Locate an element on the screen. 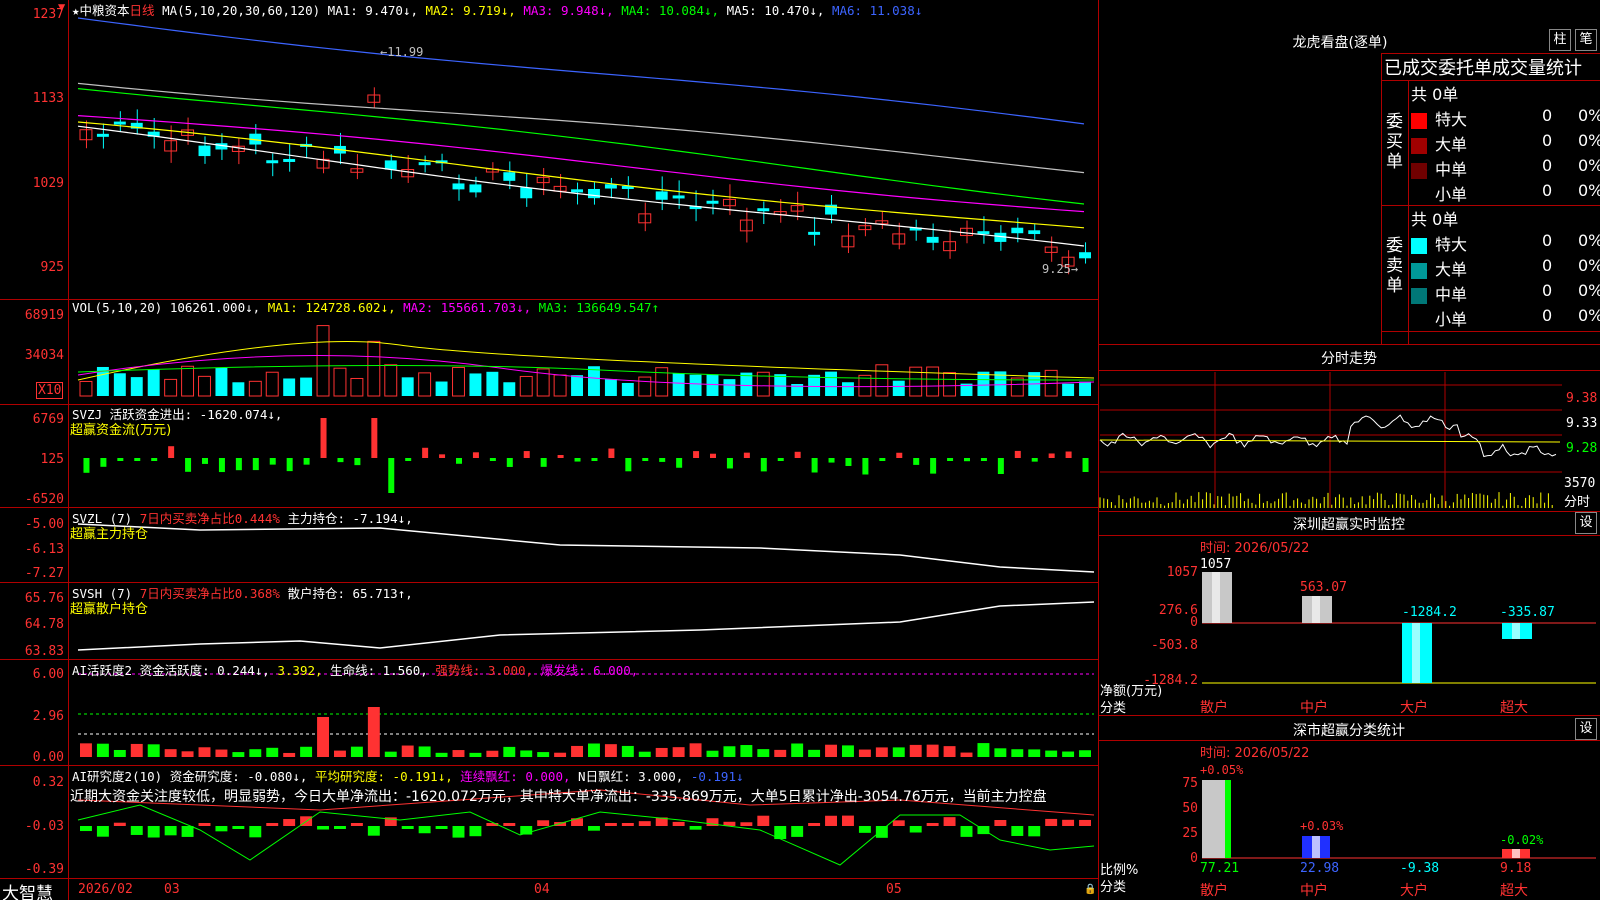 The height and width of the screenshot is (900, 1600). intraday-title: 分时走势 is located at coordinates (1349, 359).